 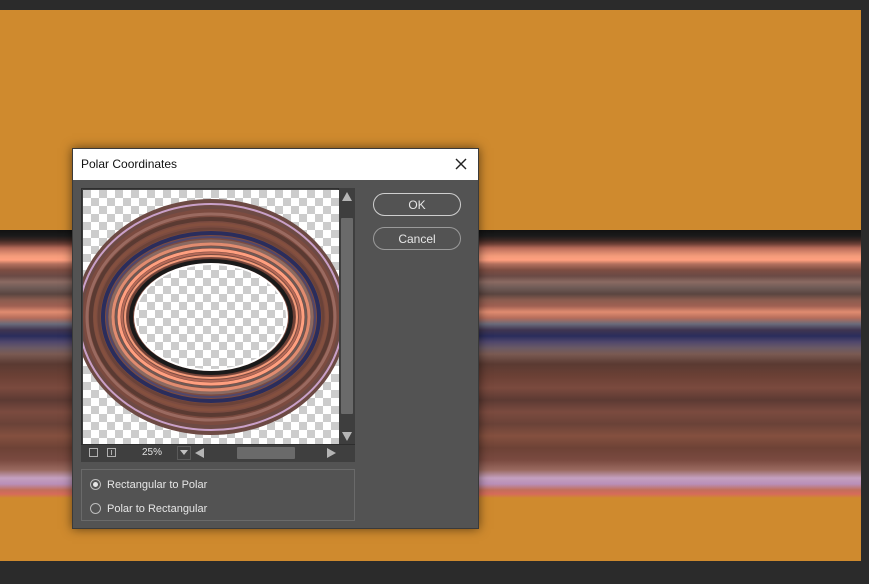 I want to click on dialog-titlebar: Polar Coordinates, so click(x=275, y=164).